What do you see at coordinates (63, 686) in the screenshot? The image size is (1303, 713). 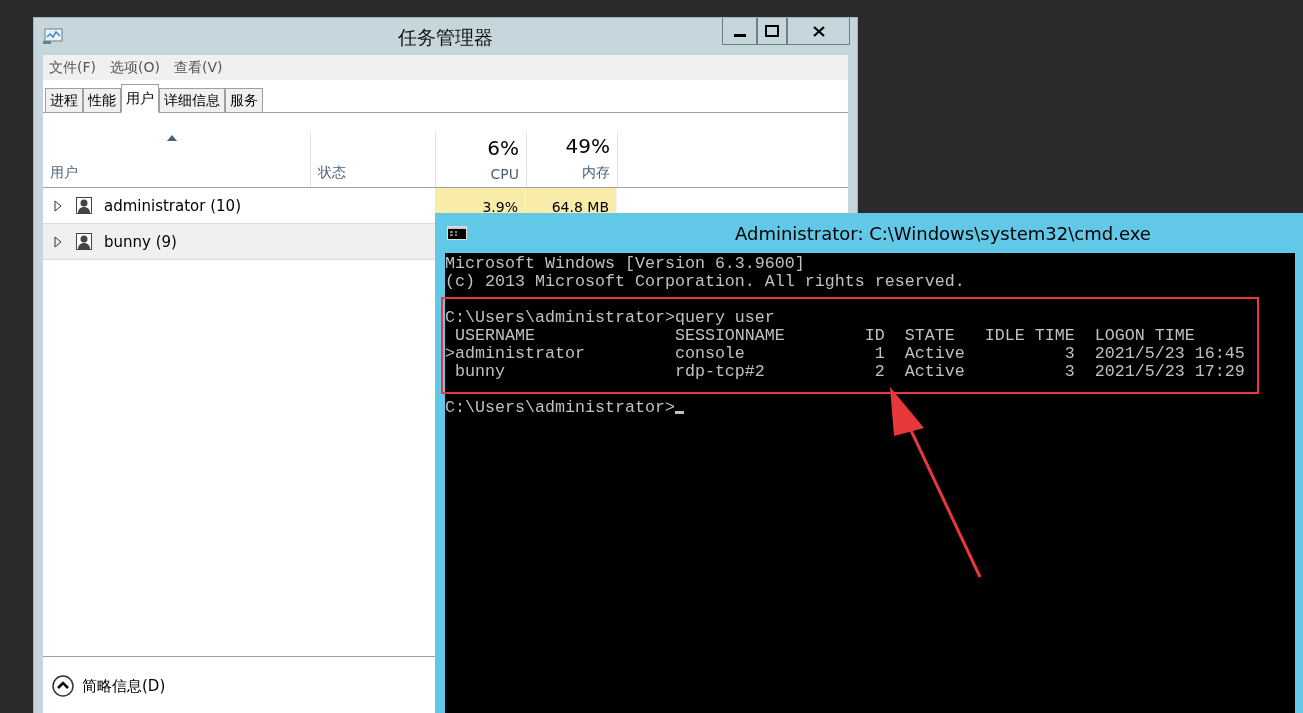 I see `collapse-icon` at bounding box center [63, 686].